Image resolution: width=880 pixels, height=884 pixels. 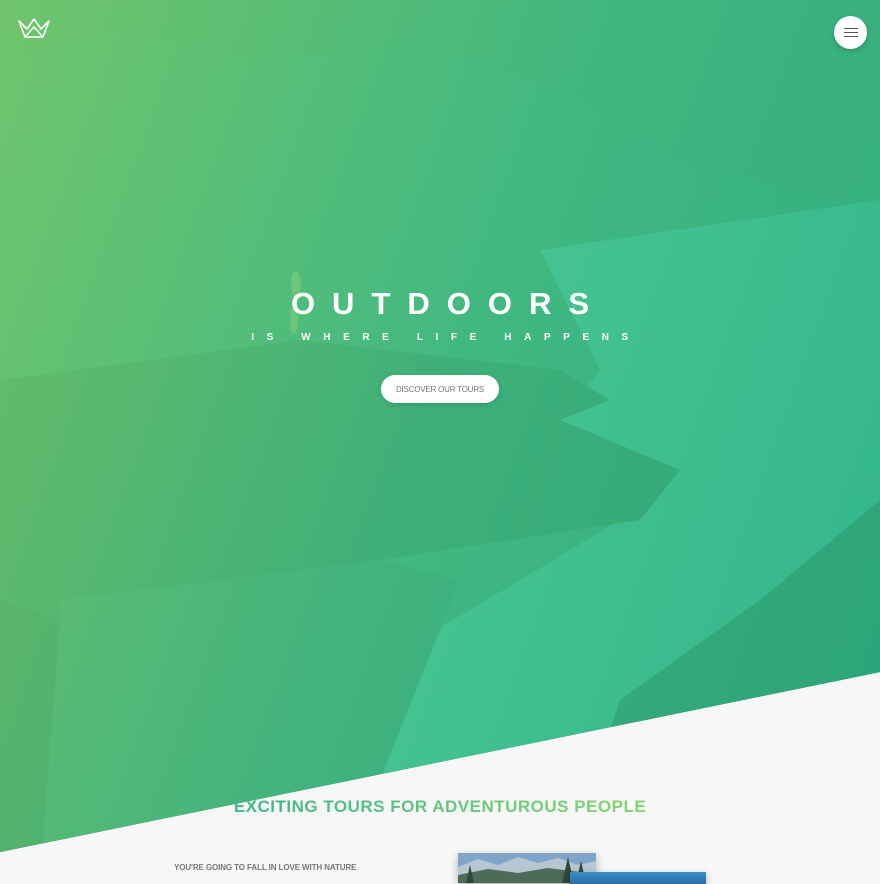 I want to click on discover-tours-button: DISCOVER OUR TOURS, so click(x=440, y=389).